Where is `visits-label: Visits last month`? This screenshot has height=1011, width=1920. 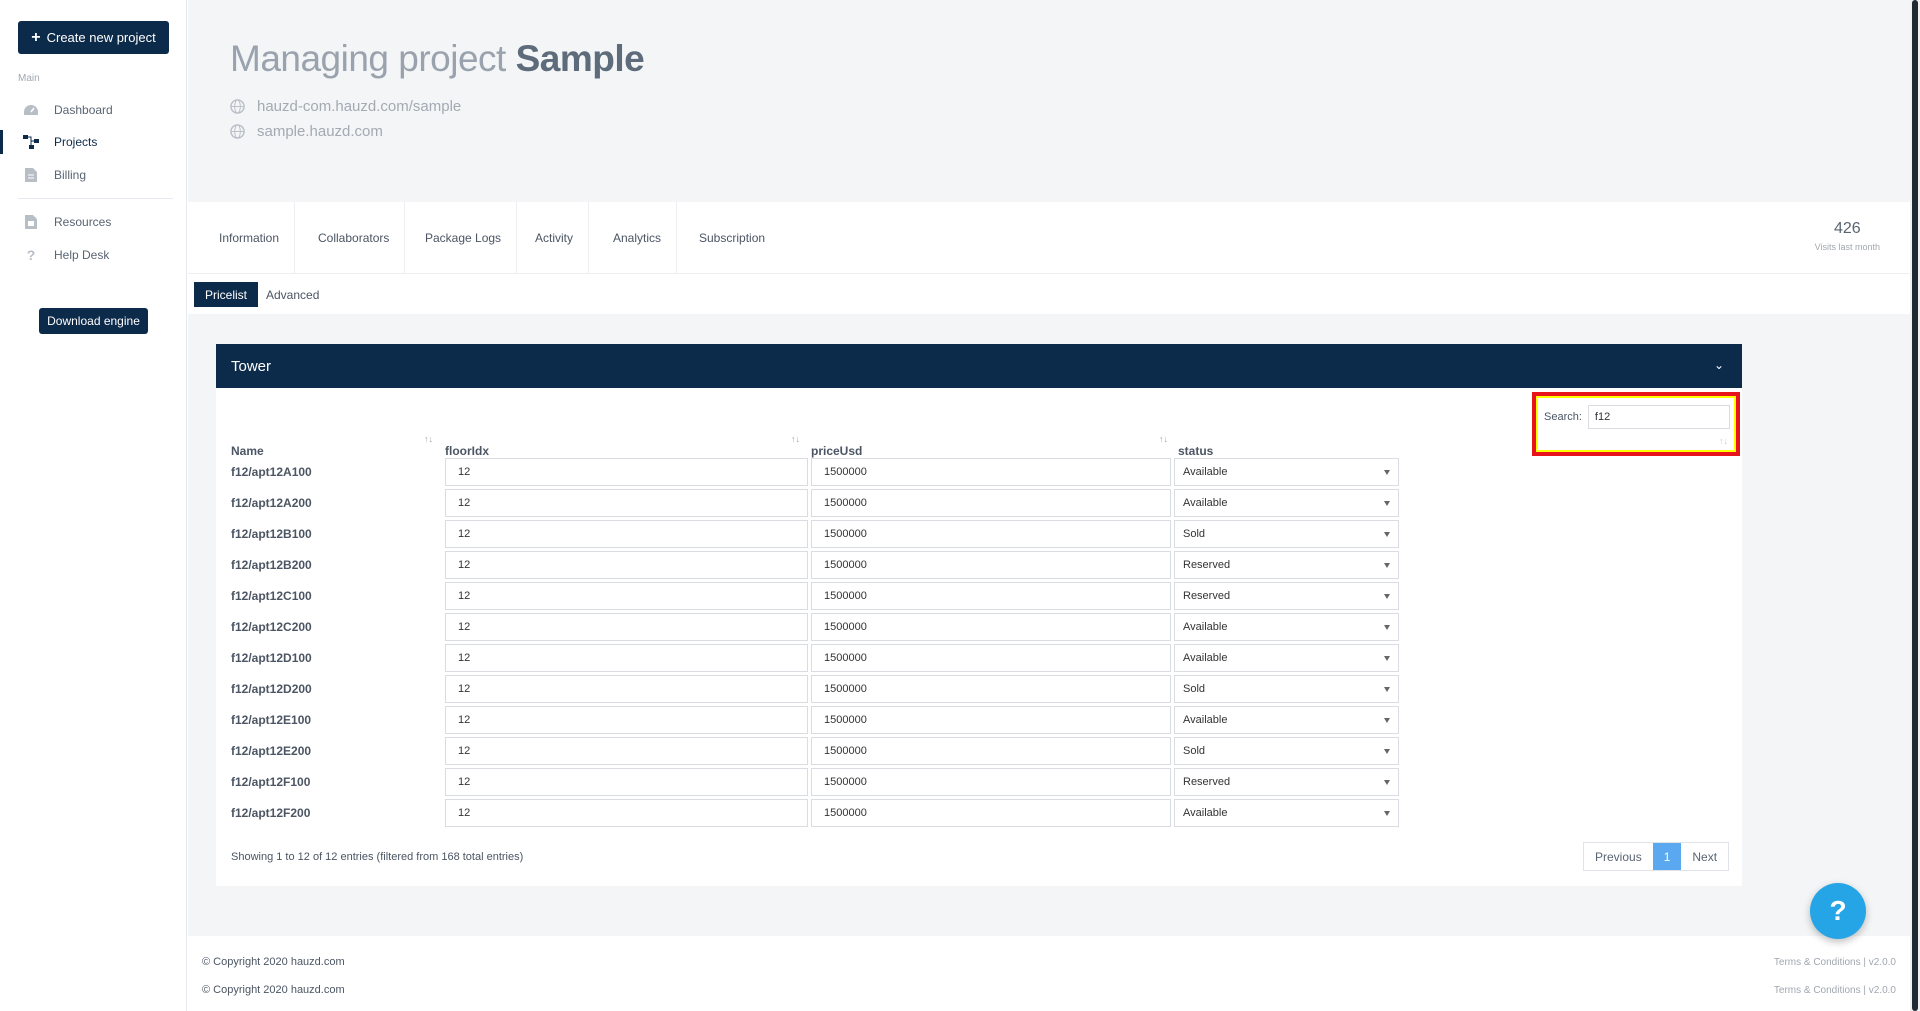 visits-label: Visits last month is located at coordinates (1847, 247).